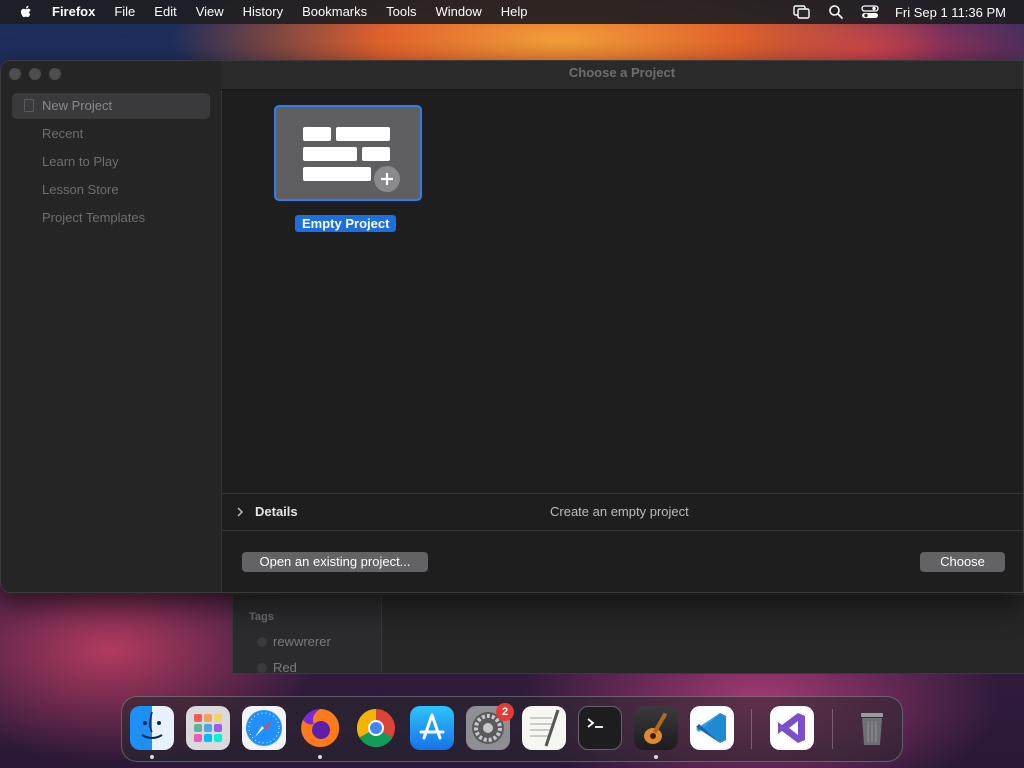  I want to click on app-store-icon, so click(432, 728).